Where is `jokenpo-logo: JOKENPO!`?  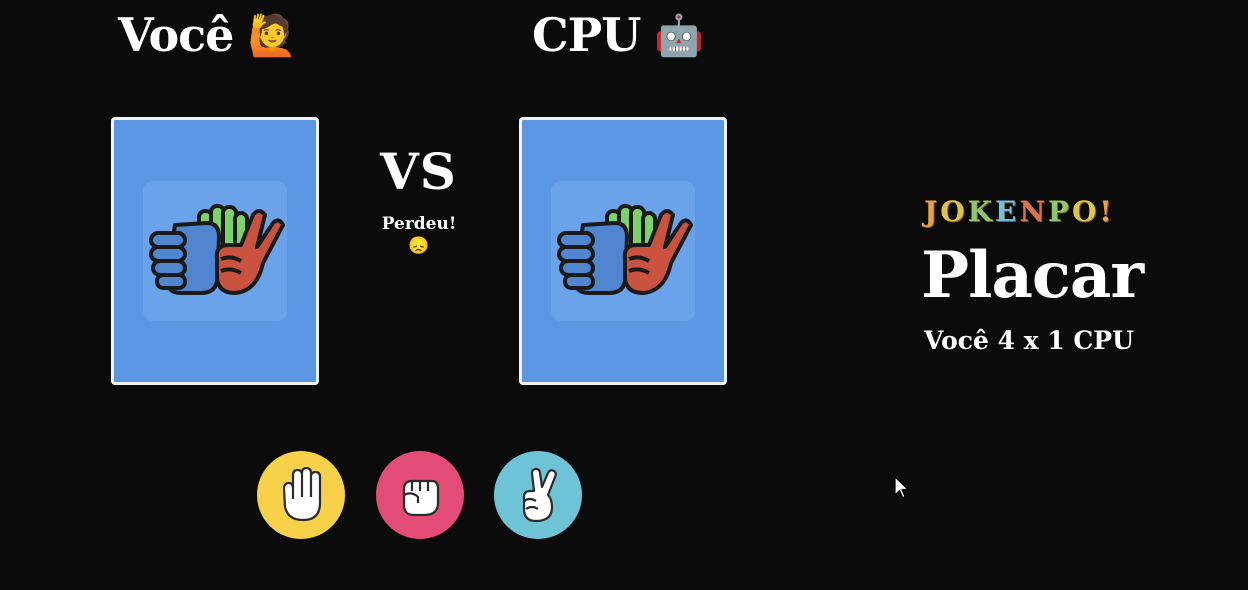
jokenpo-logo: JOKENPO! is located at coordinates (1019, 211).